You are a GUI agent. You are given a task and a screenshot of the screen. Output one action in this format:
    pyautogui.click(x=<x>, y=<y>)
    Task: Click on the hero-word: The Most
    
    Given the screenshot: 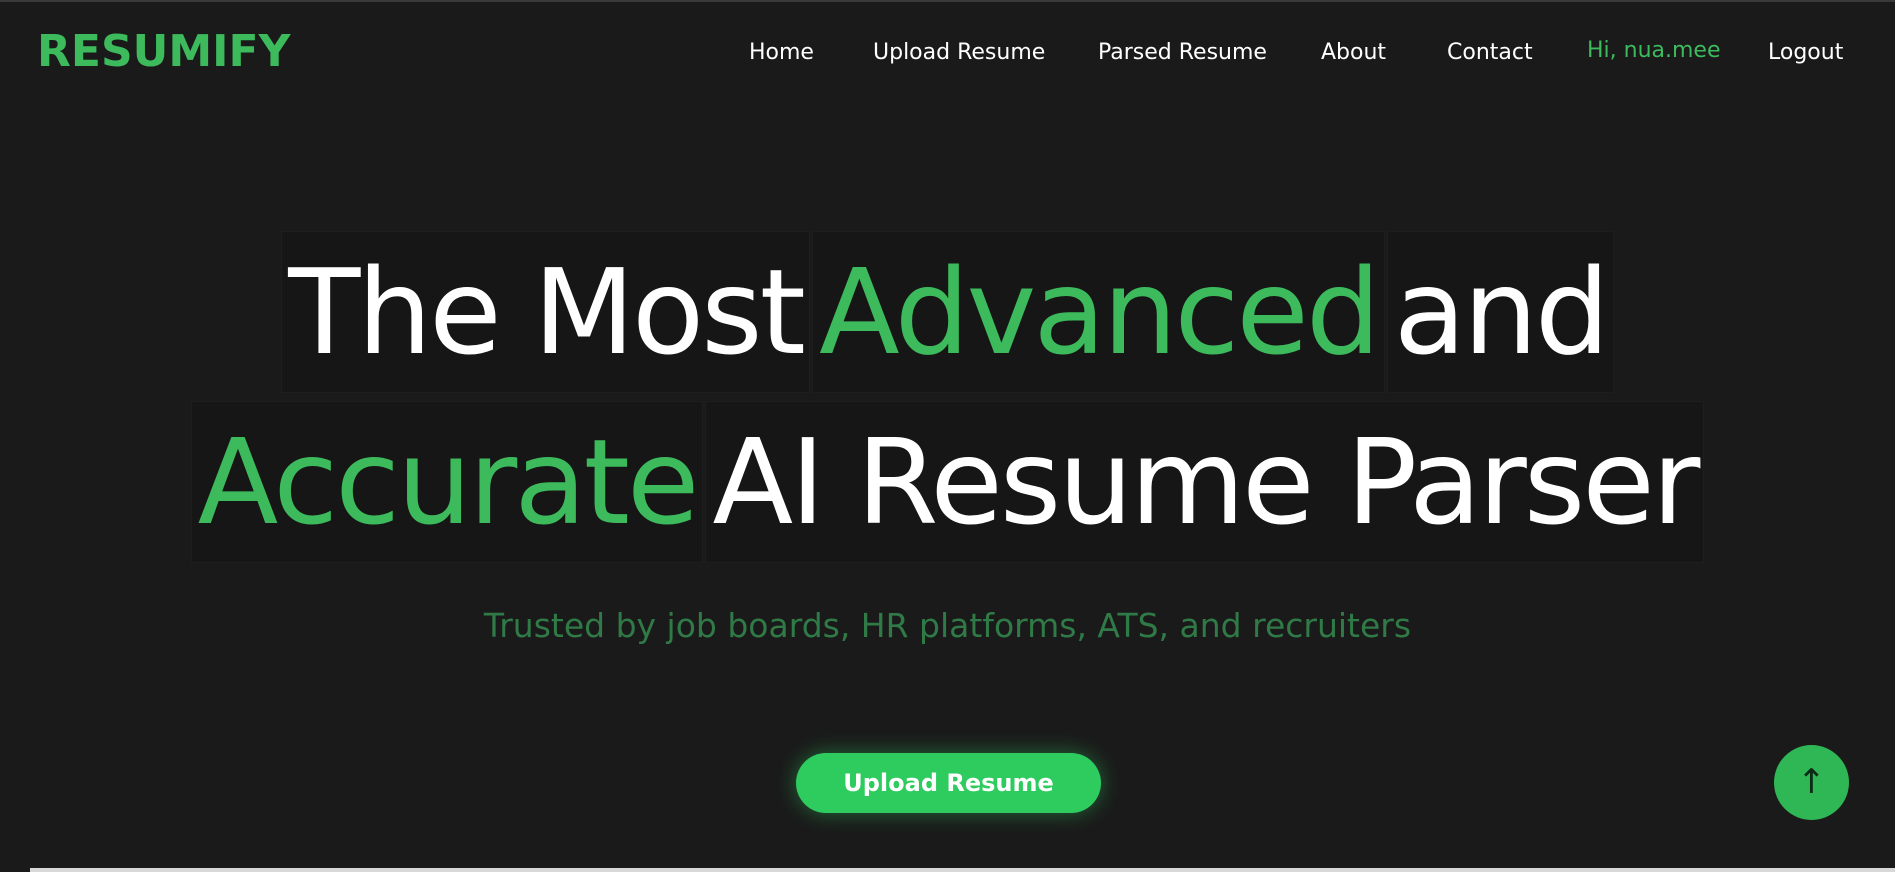 What is the action you would take?
    pyautogui.click(x=545, y=312)
    